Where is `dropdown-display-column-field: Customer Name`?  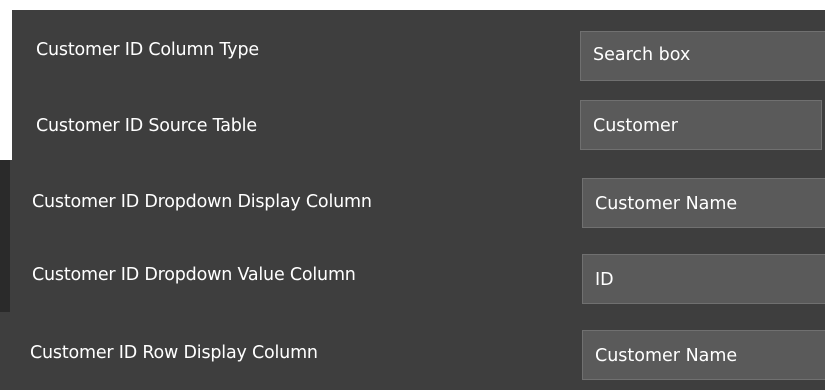 dropdown-display-column-field: Customer Name is located at coordinates (703, 203).